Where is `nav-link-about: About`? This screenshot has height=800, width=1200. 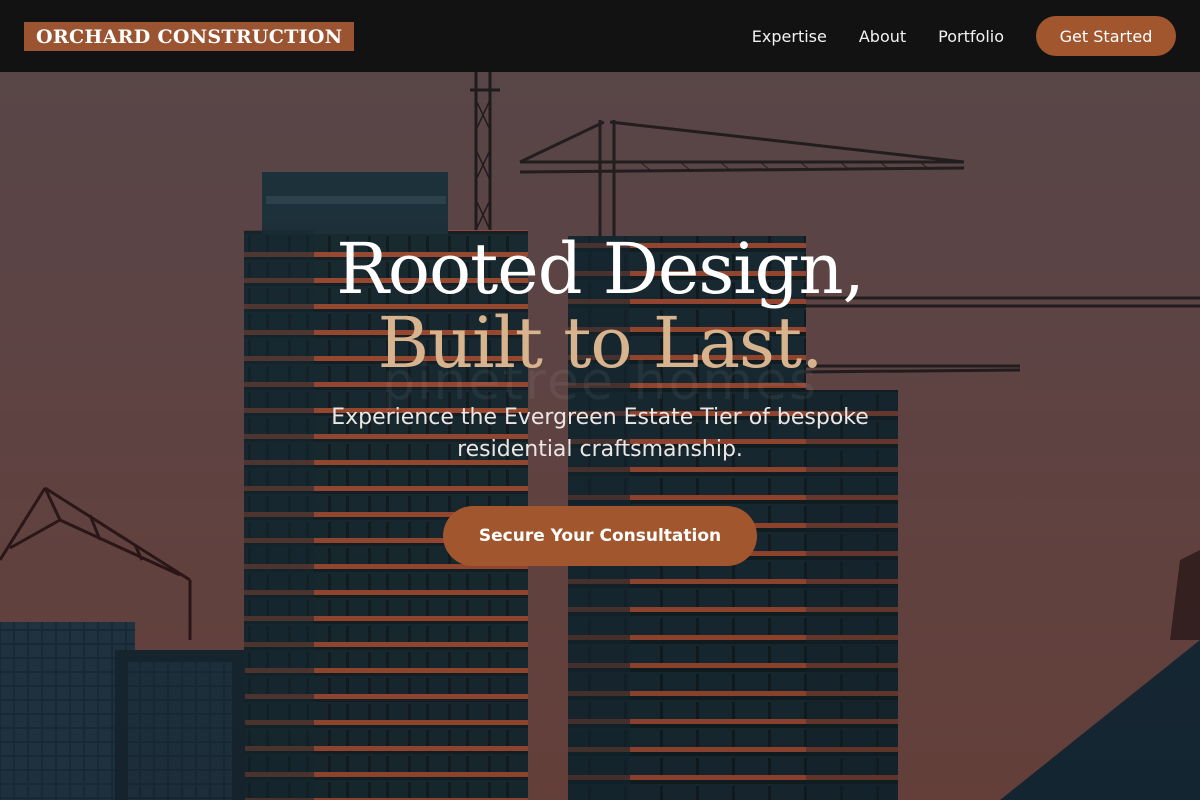 nav-link-about: About is located at coordinates (882, 36).